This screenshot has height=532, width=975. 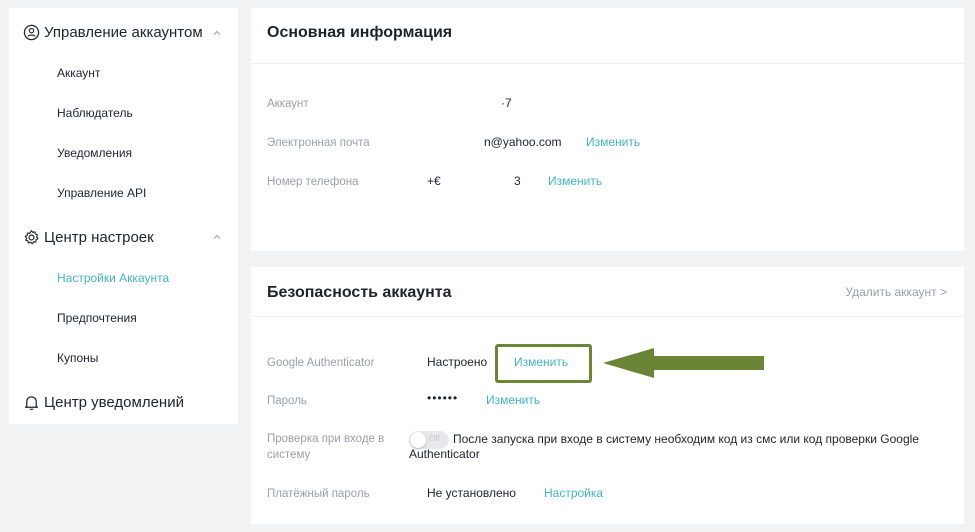 What do you see at coordinates (77, 358) in the screenshot?
I see `sidebar-item-coupons: Купоны` at bounding box center [77, 358].